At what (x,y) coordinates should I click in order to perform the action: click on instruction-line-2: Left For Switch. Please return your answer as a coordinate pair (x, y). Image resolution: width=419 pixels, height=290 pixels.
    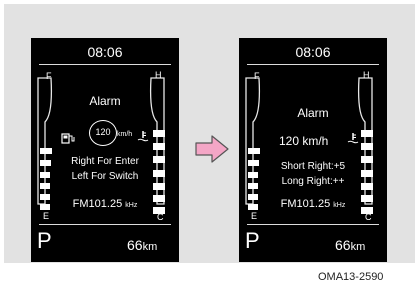
    Looking at the image, I should click on (105, 176).